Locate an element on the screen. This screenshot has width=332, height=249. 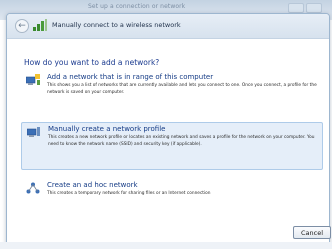
option-title: Create an ad hoc network is located at coordinates (92, 185).